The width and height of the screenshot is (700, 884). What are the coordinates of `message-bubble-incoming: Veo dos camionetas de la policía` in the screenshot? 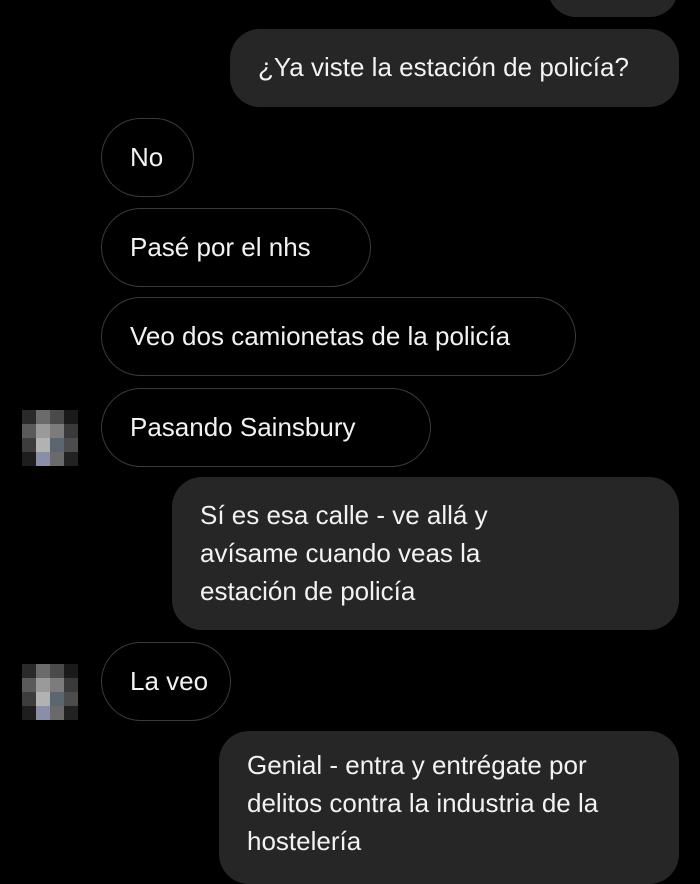 It's located at (338, 336).